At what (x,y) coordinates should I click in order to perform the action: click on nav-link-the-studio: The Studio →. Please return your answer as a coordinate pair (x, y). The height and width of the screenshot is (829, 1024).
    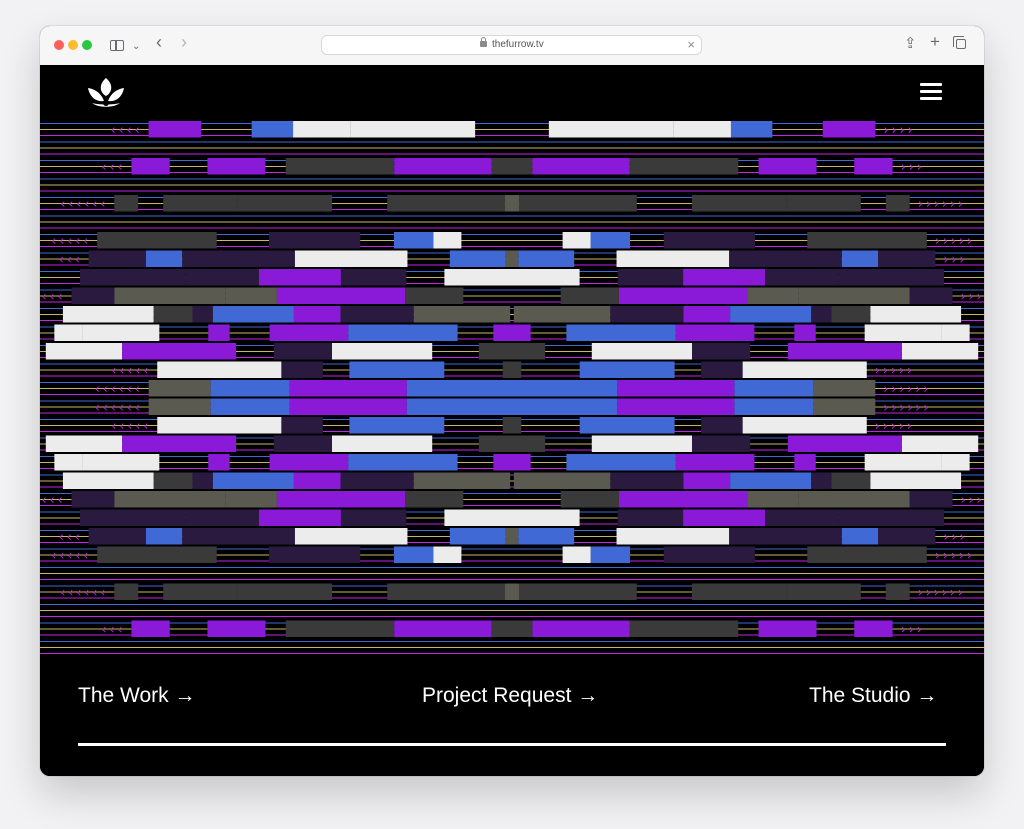
    Looking at the image, I should click on (873, 696).